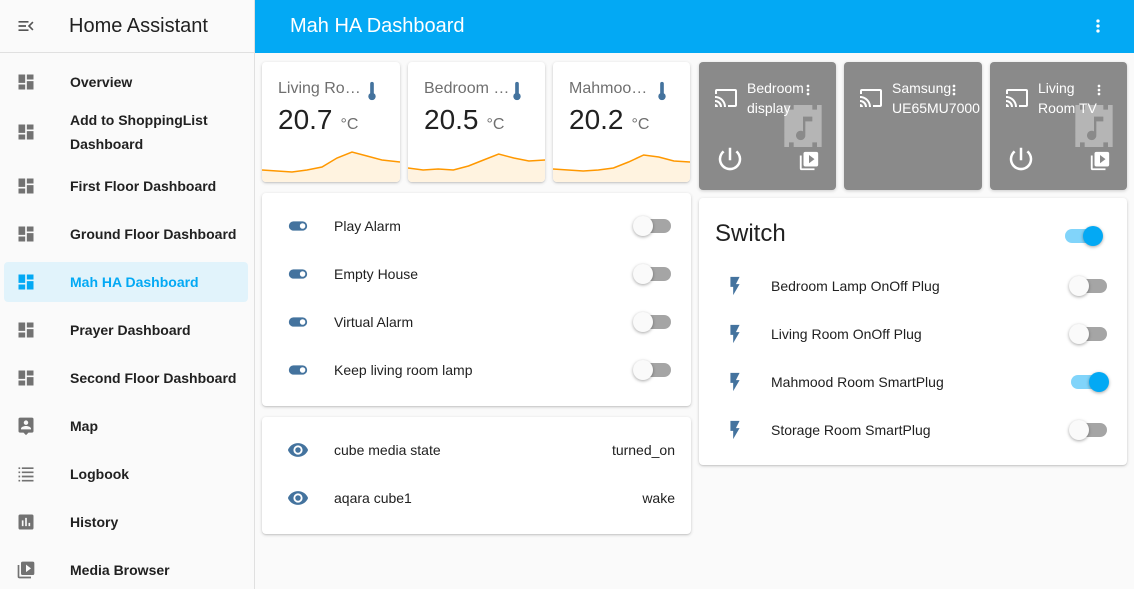 The image size is (1134, 589). I want to click on sidebar-item-map: Map, so click(126, 426).